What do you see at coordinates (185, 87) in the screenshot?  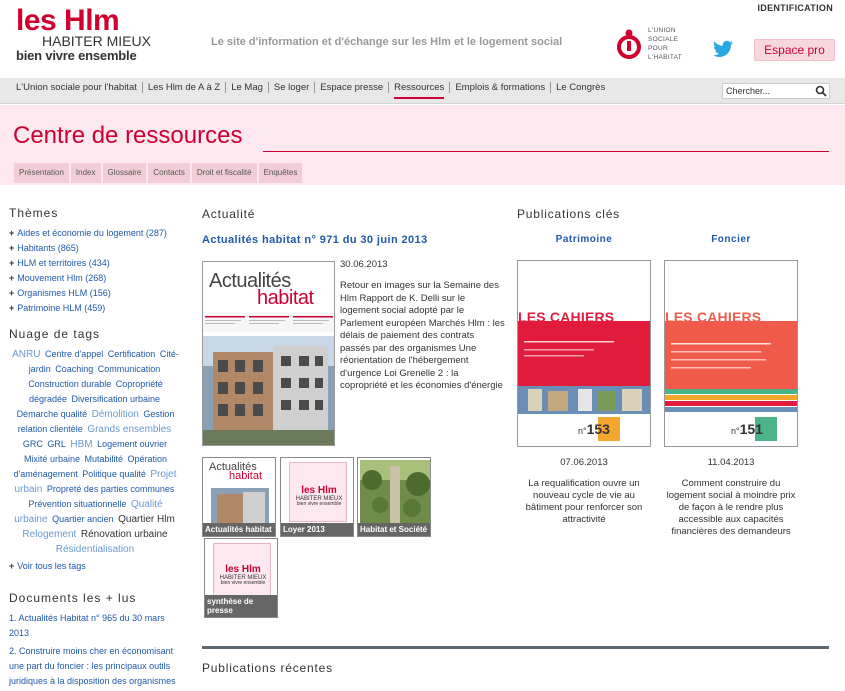 I see `nav-item: Les Hlm de A à Z` at bounding box center [185, 87].